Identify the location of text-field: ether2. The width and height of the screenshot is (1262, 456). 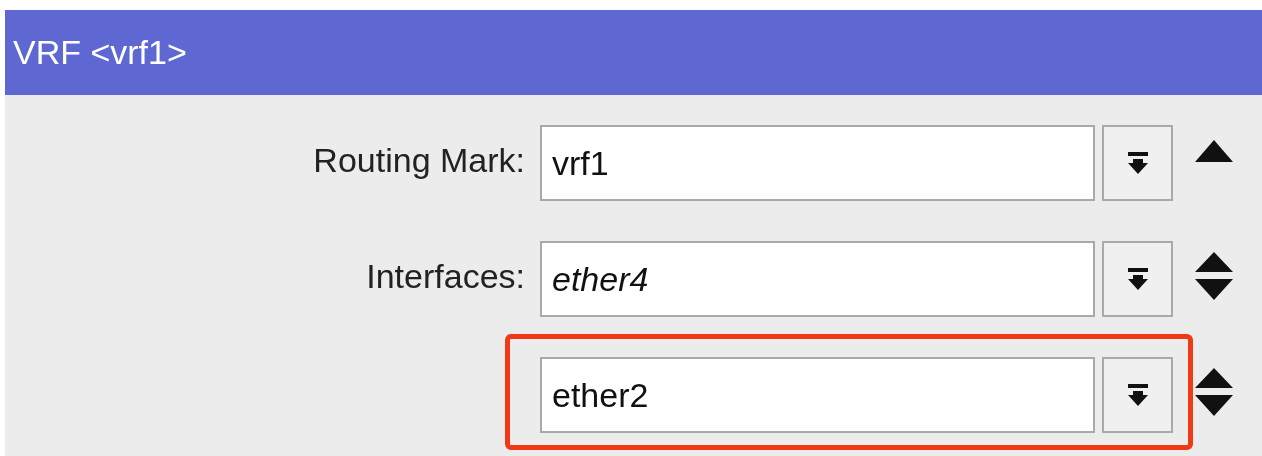
(817, 395).